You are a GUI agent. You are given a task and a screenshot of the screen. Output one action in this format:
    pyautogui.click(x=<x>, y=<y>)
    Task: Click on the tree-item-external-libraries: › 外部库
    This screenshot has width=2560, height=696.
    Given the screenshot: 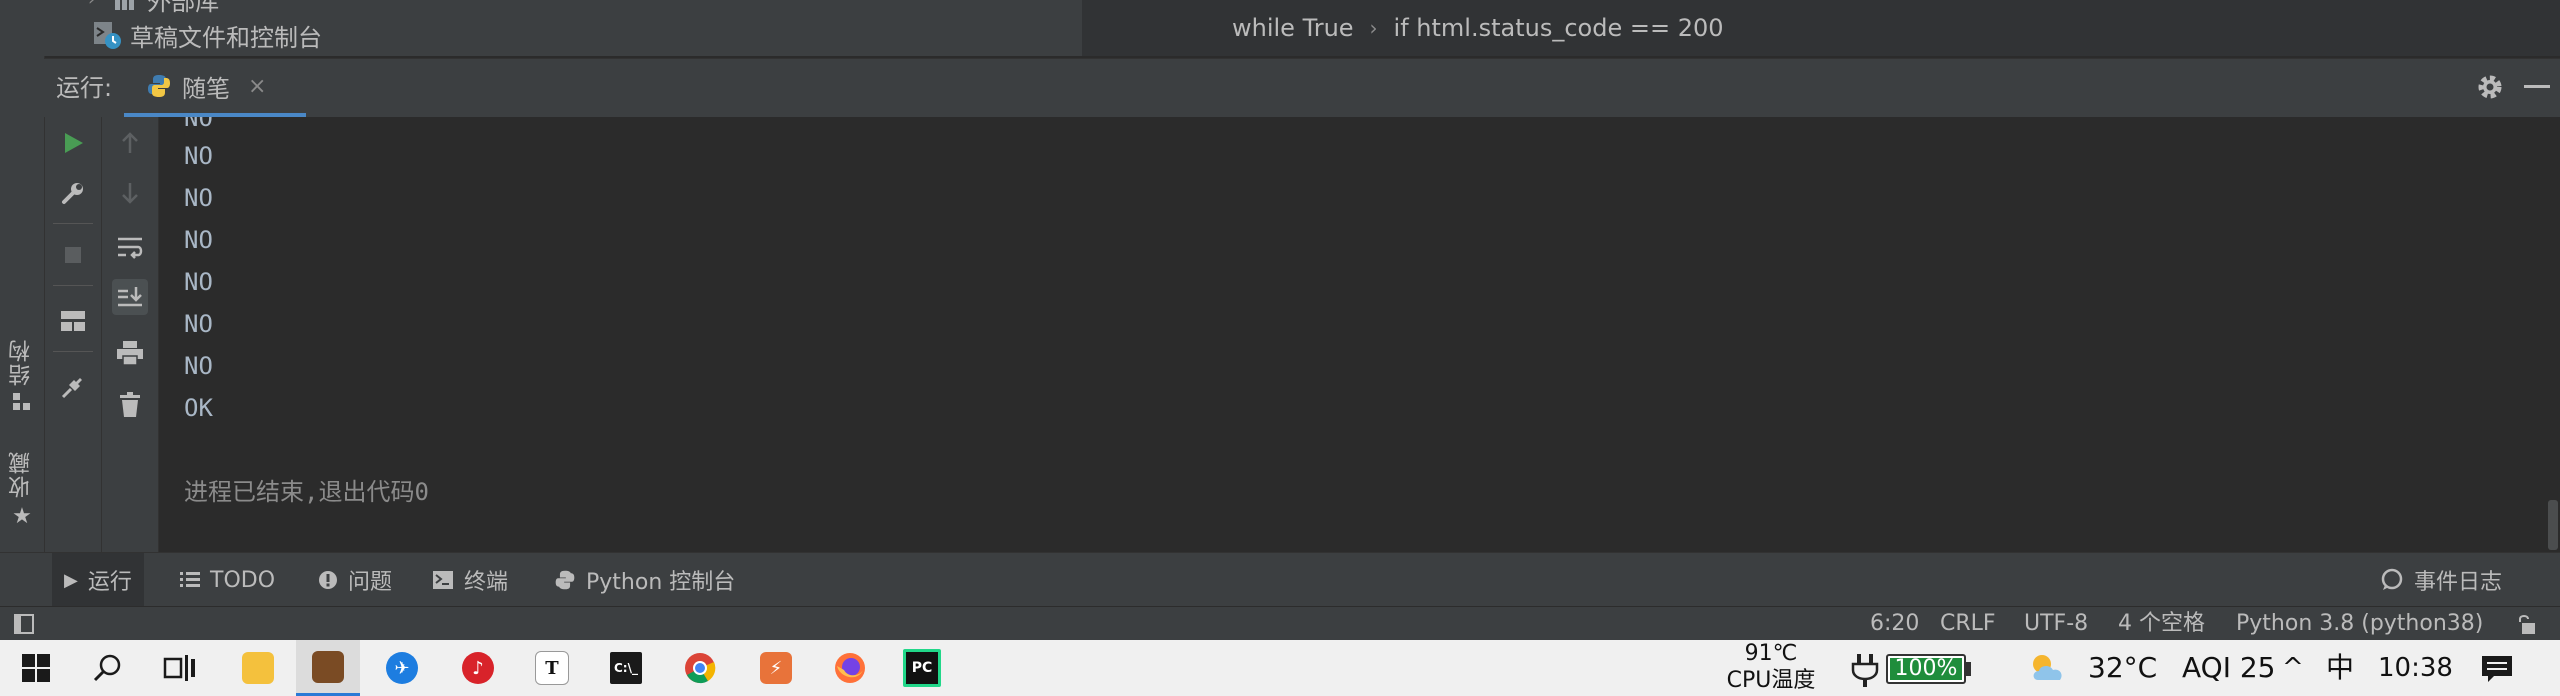 What is the action you would take?
    pyautogui.click(x=153, y=8)
    